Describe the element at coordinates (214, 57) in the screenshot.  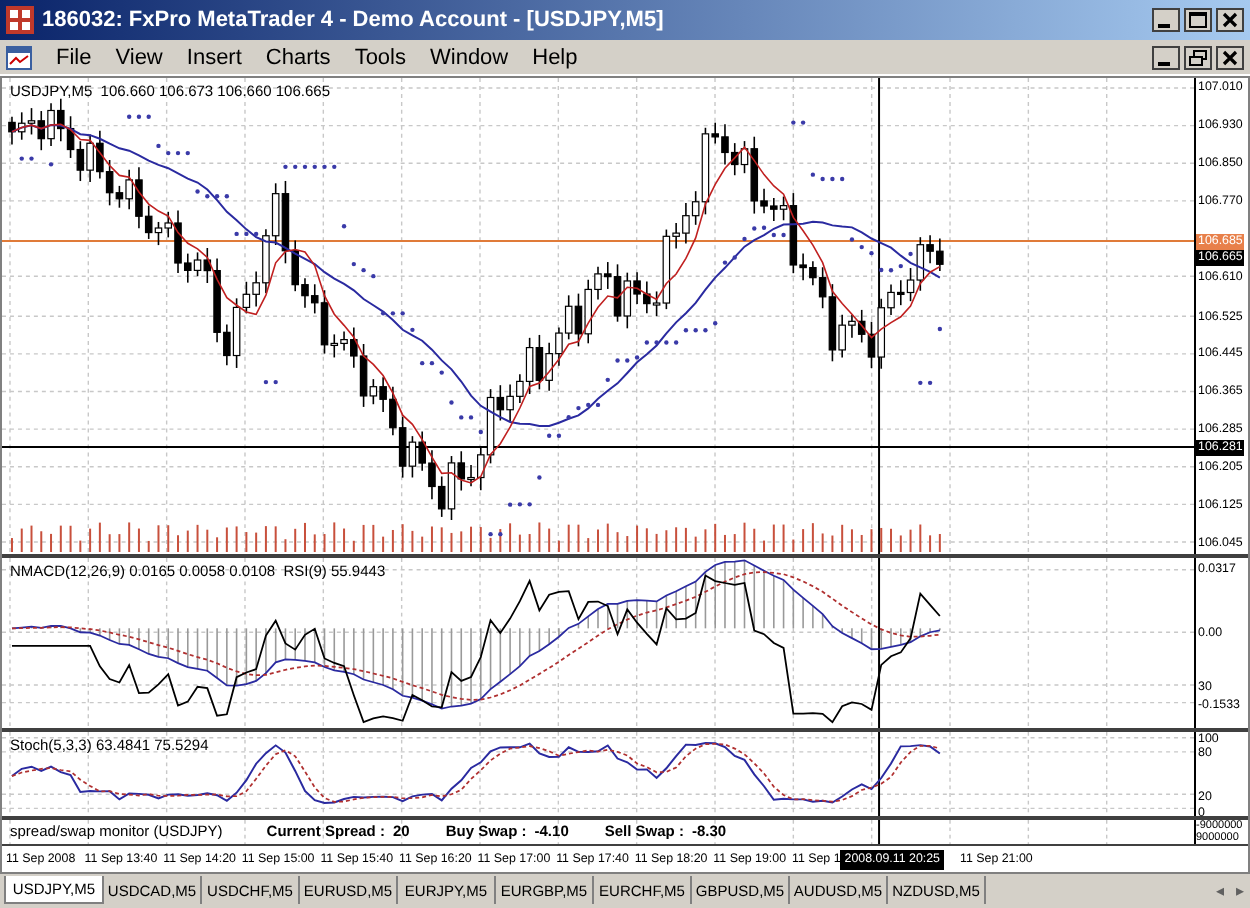
I see `menu-item: Insert` at that location.